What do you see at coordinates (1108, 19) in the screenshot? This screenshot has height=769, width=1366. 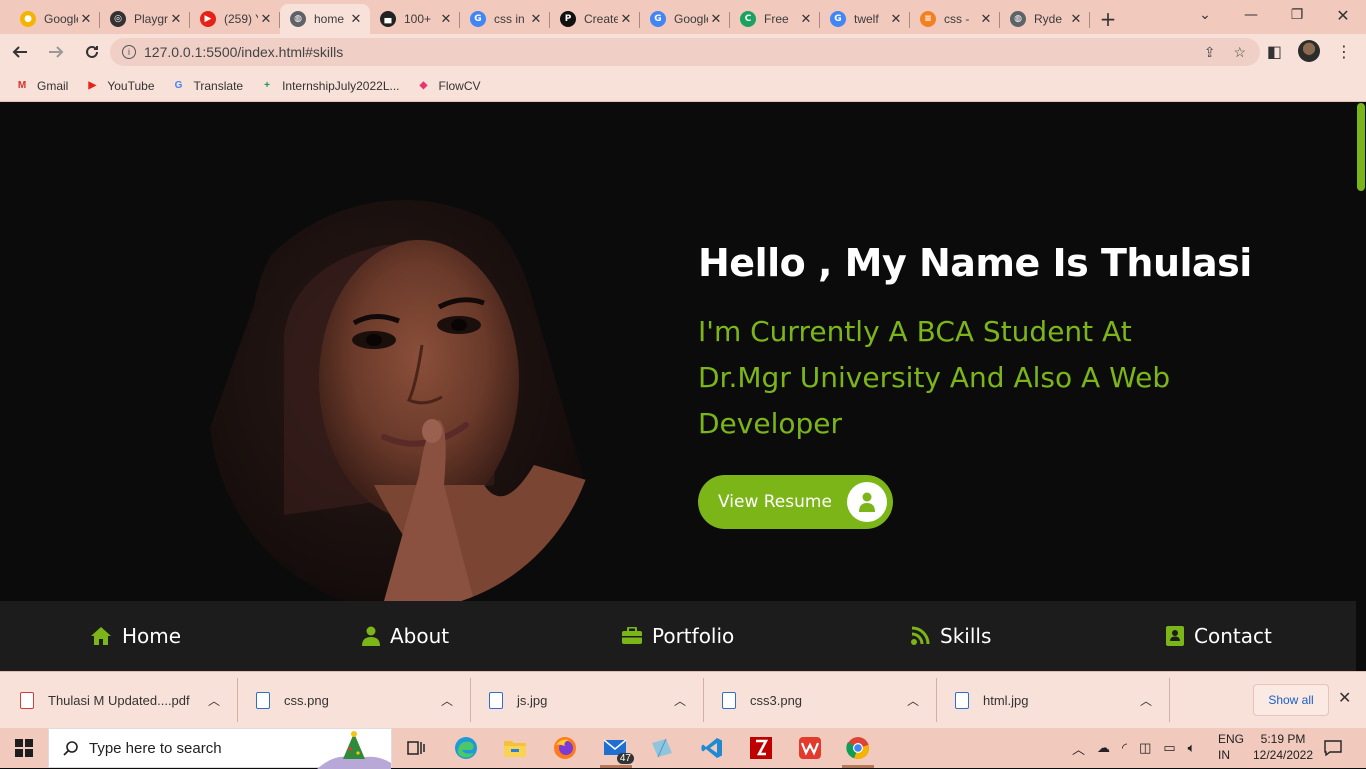 I see `new-tab-button: +` at bounding box center [1108, 19].